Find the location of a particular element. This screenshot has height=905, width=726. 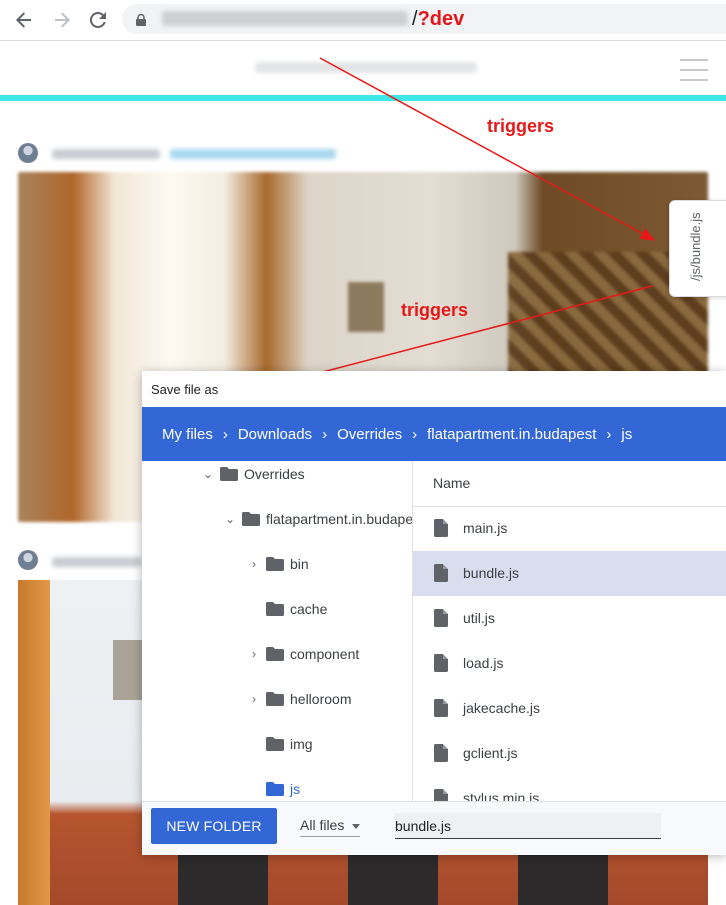

tree-item-label: cache is located at coordinates (309, 609).